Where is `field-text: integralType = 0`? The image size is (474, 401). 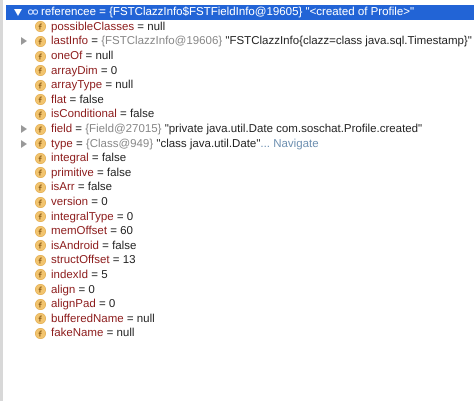
field-text: integralType = 0 is located at coordinates (92, 216).